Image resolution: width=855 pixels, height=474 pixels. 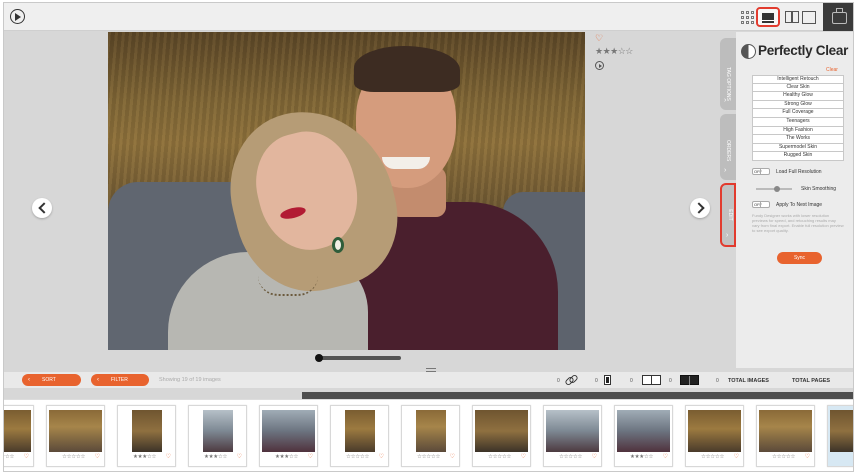 I want to click on previous-image-button, so click(x=42, y=208).